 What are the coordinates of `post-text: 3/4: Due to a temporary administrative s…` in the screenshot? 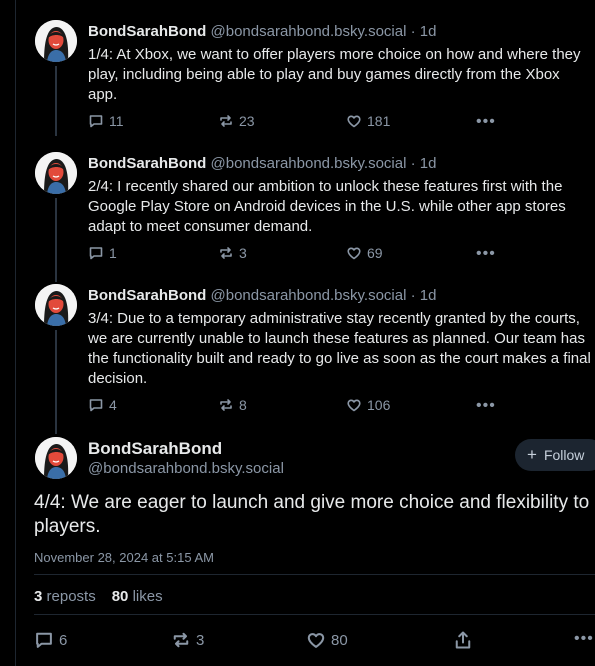 It's located at (339, 348).